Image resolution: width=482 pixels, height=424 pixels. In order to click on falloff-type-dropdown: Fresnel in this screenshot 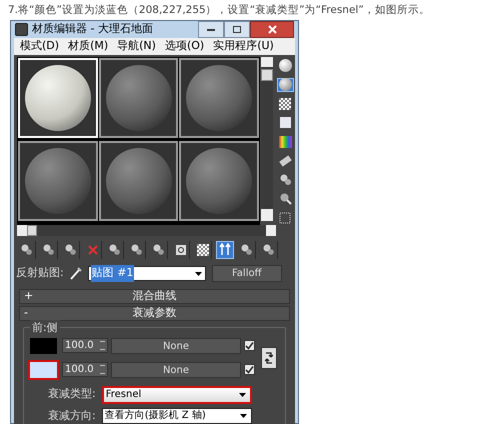, I will do `click(177, 395)`.